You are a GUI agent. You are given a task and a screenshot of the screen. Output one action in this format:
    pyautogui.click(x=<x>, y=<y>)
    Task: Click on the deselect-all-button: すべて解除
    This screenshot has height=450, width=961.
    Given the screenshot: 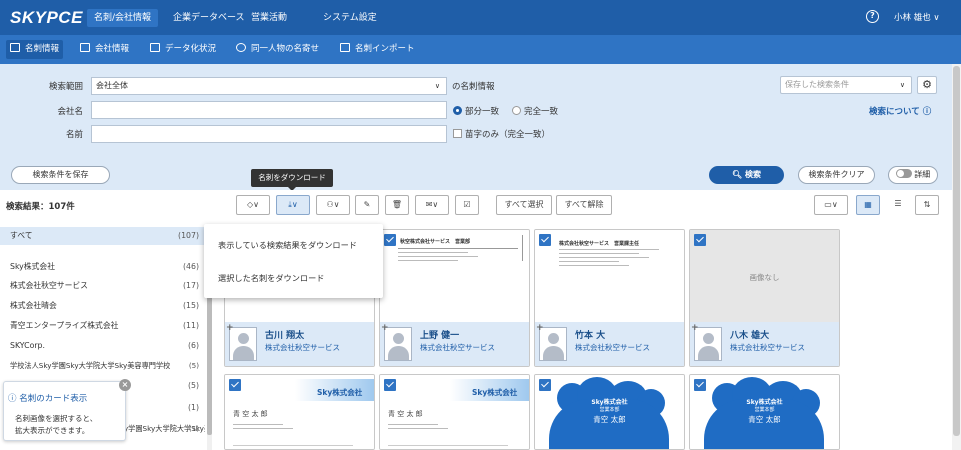 What is the action you would take?
    pyautogui.click(x=584, y=205)
    